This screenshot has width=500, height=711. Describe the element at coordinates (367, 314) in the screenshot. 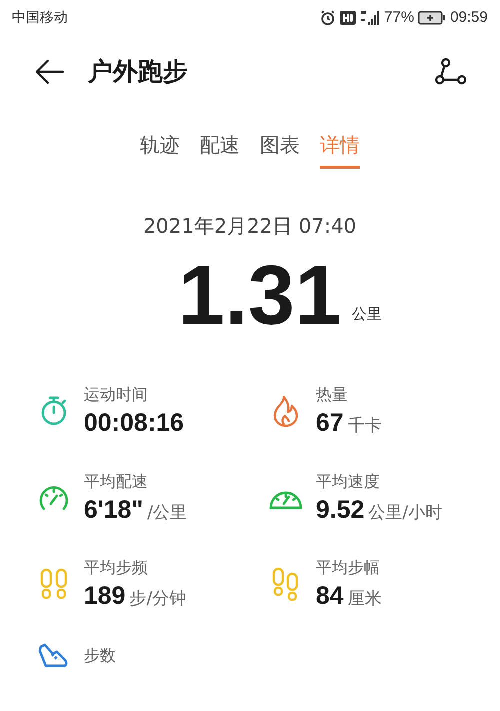

I see `distance-unit: 公里` at that location.